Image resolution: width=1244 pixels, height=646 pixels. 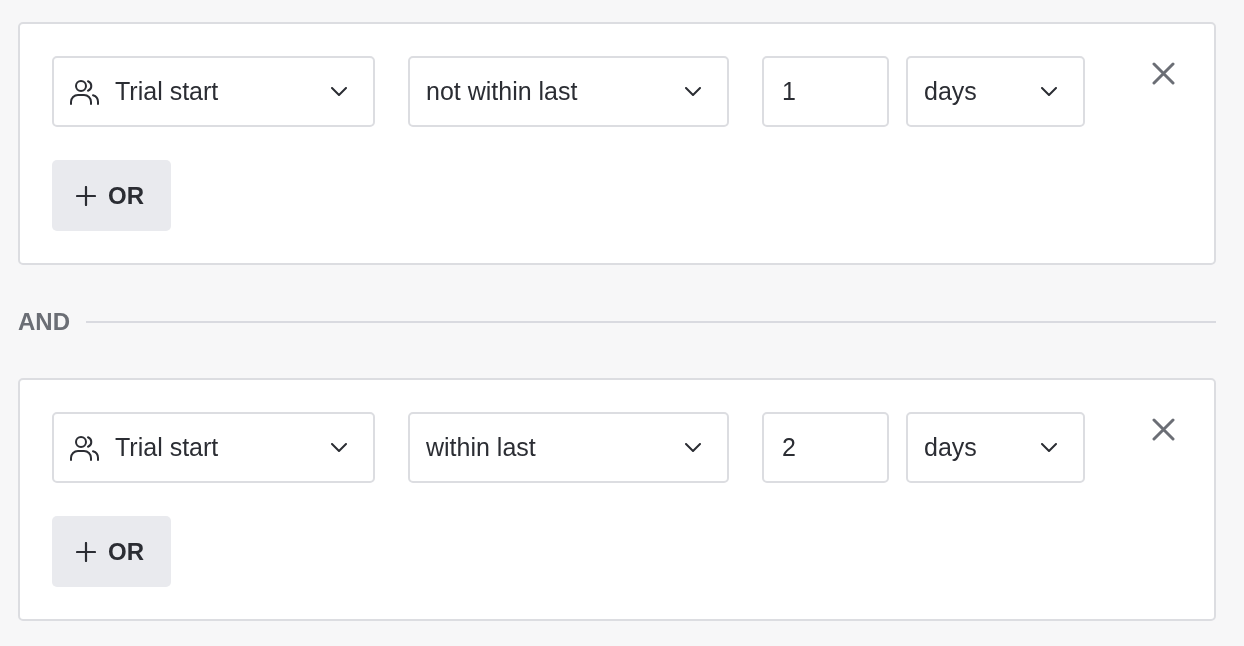 What do you see at coordinates (825, 447) in the screenshot?
I see `amount-input: 2` at bounding box center [825, 447].